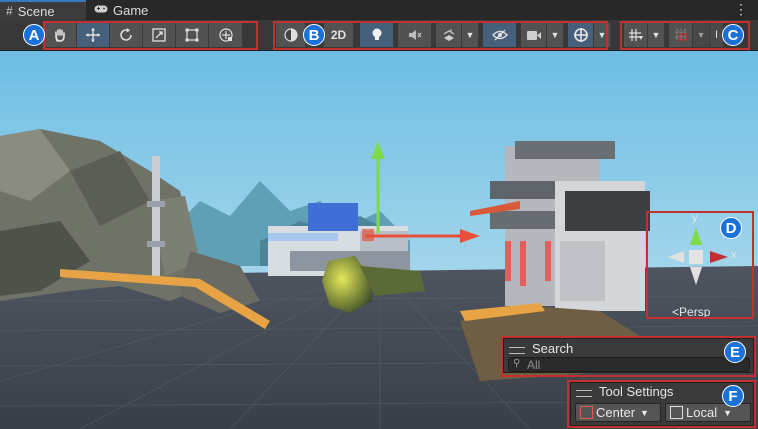 The image size is (758, 429). What do you see at coordinates (731, 228) in the screenshot?
I see `callout-badge-d: D` at bounding box center [731, 228].